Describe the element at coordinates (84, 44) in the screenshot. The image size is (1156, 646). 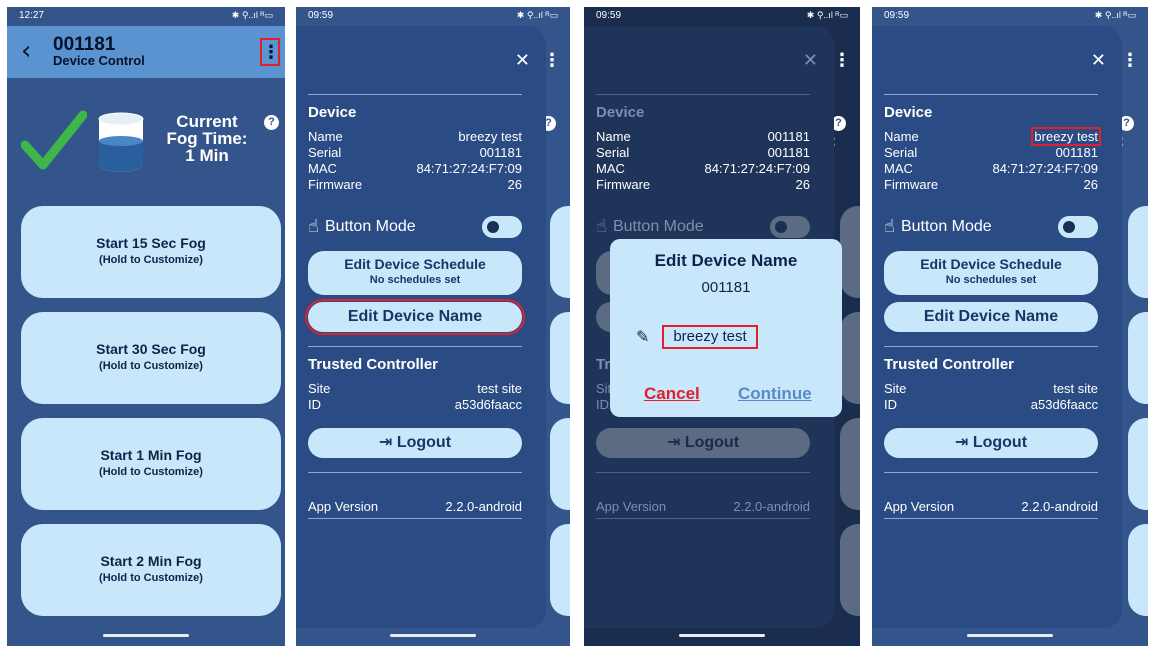
I see `device-id-title: 001181` at that location.